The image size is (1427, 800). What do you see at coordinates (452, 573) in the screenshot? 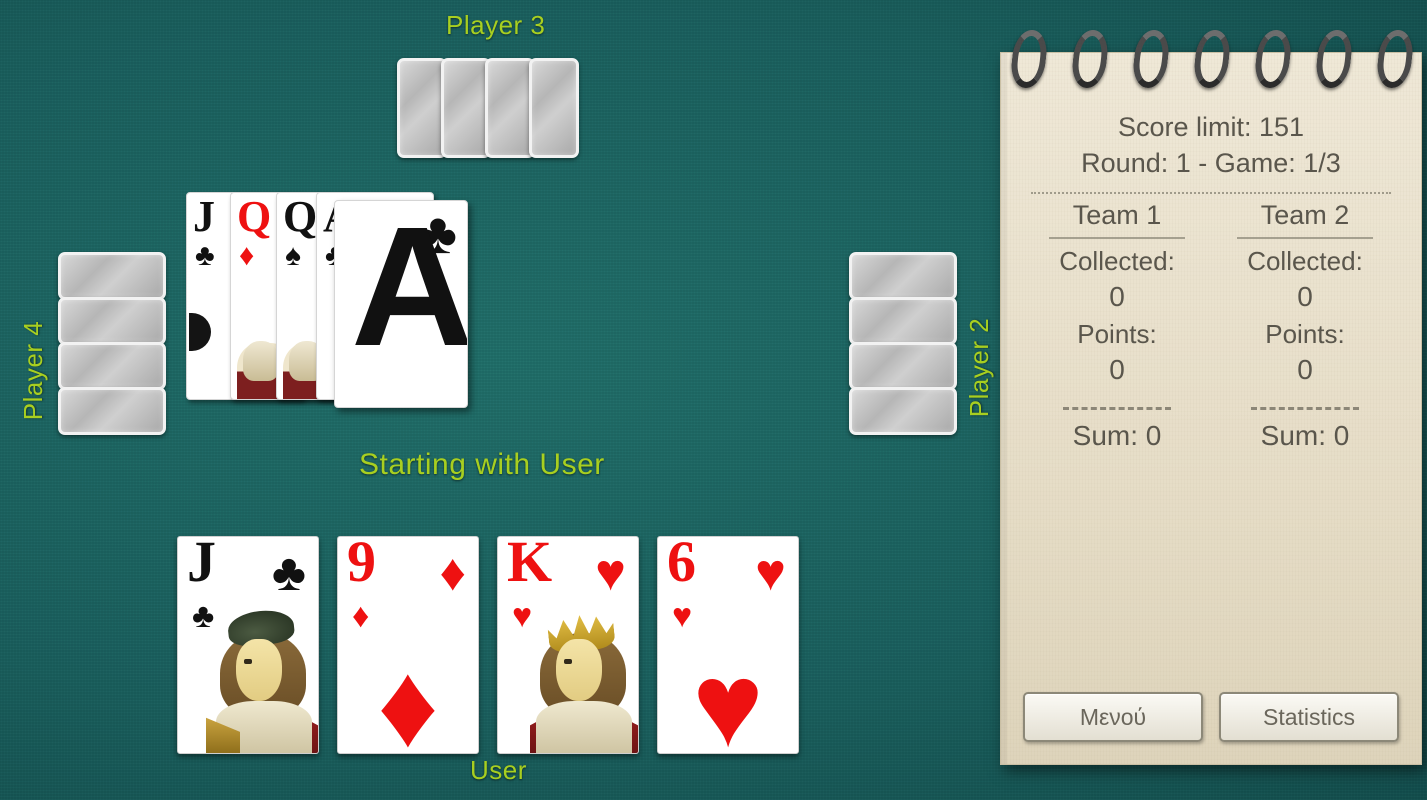
I see `hand-card-2-suit-icon: ♦` at bounding box center [452, 573].